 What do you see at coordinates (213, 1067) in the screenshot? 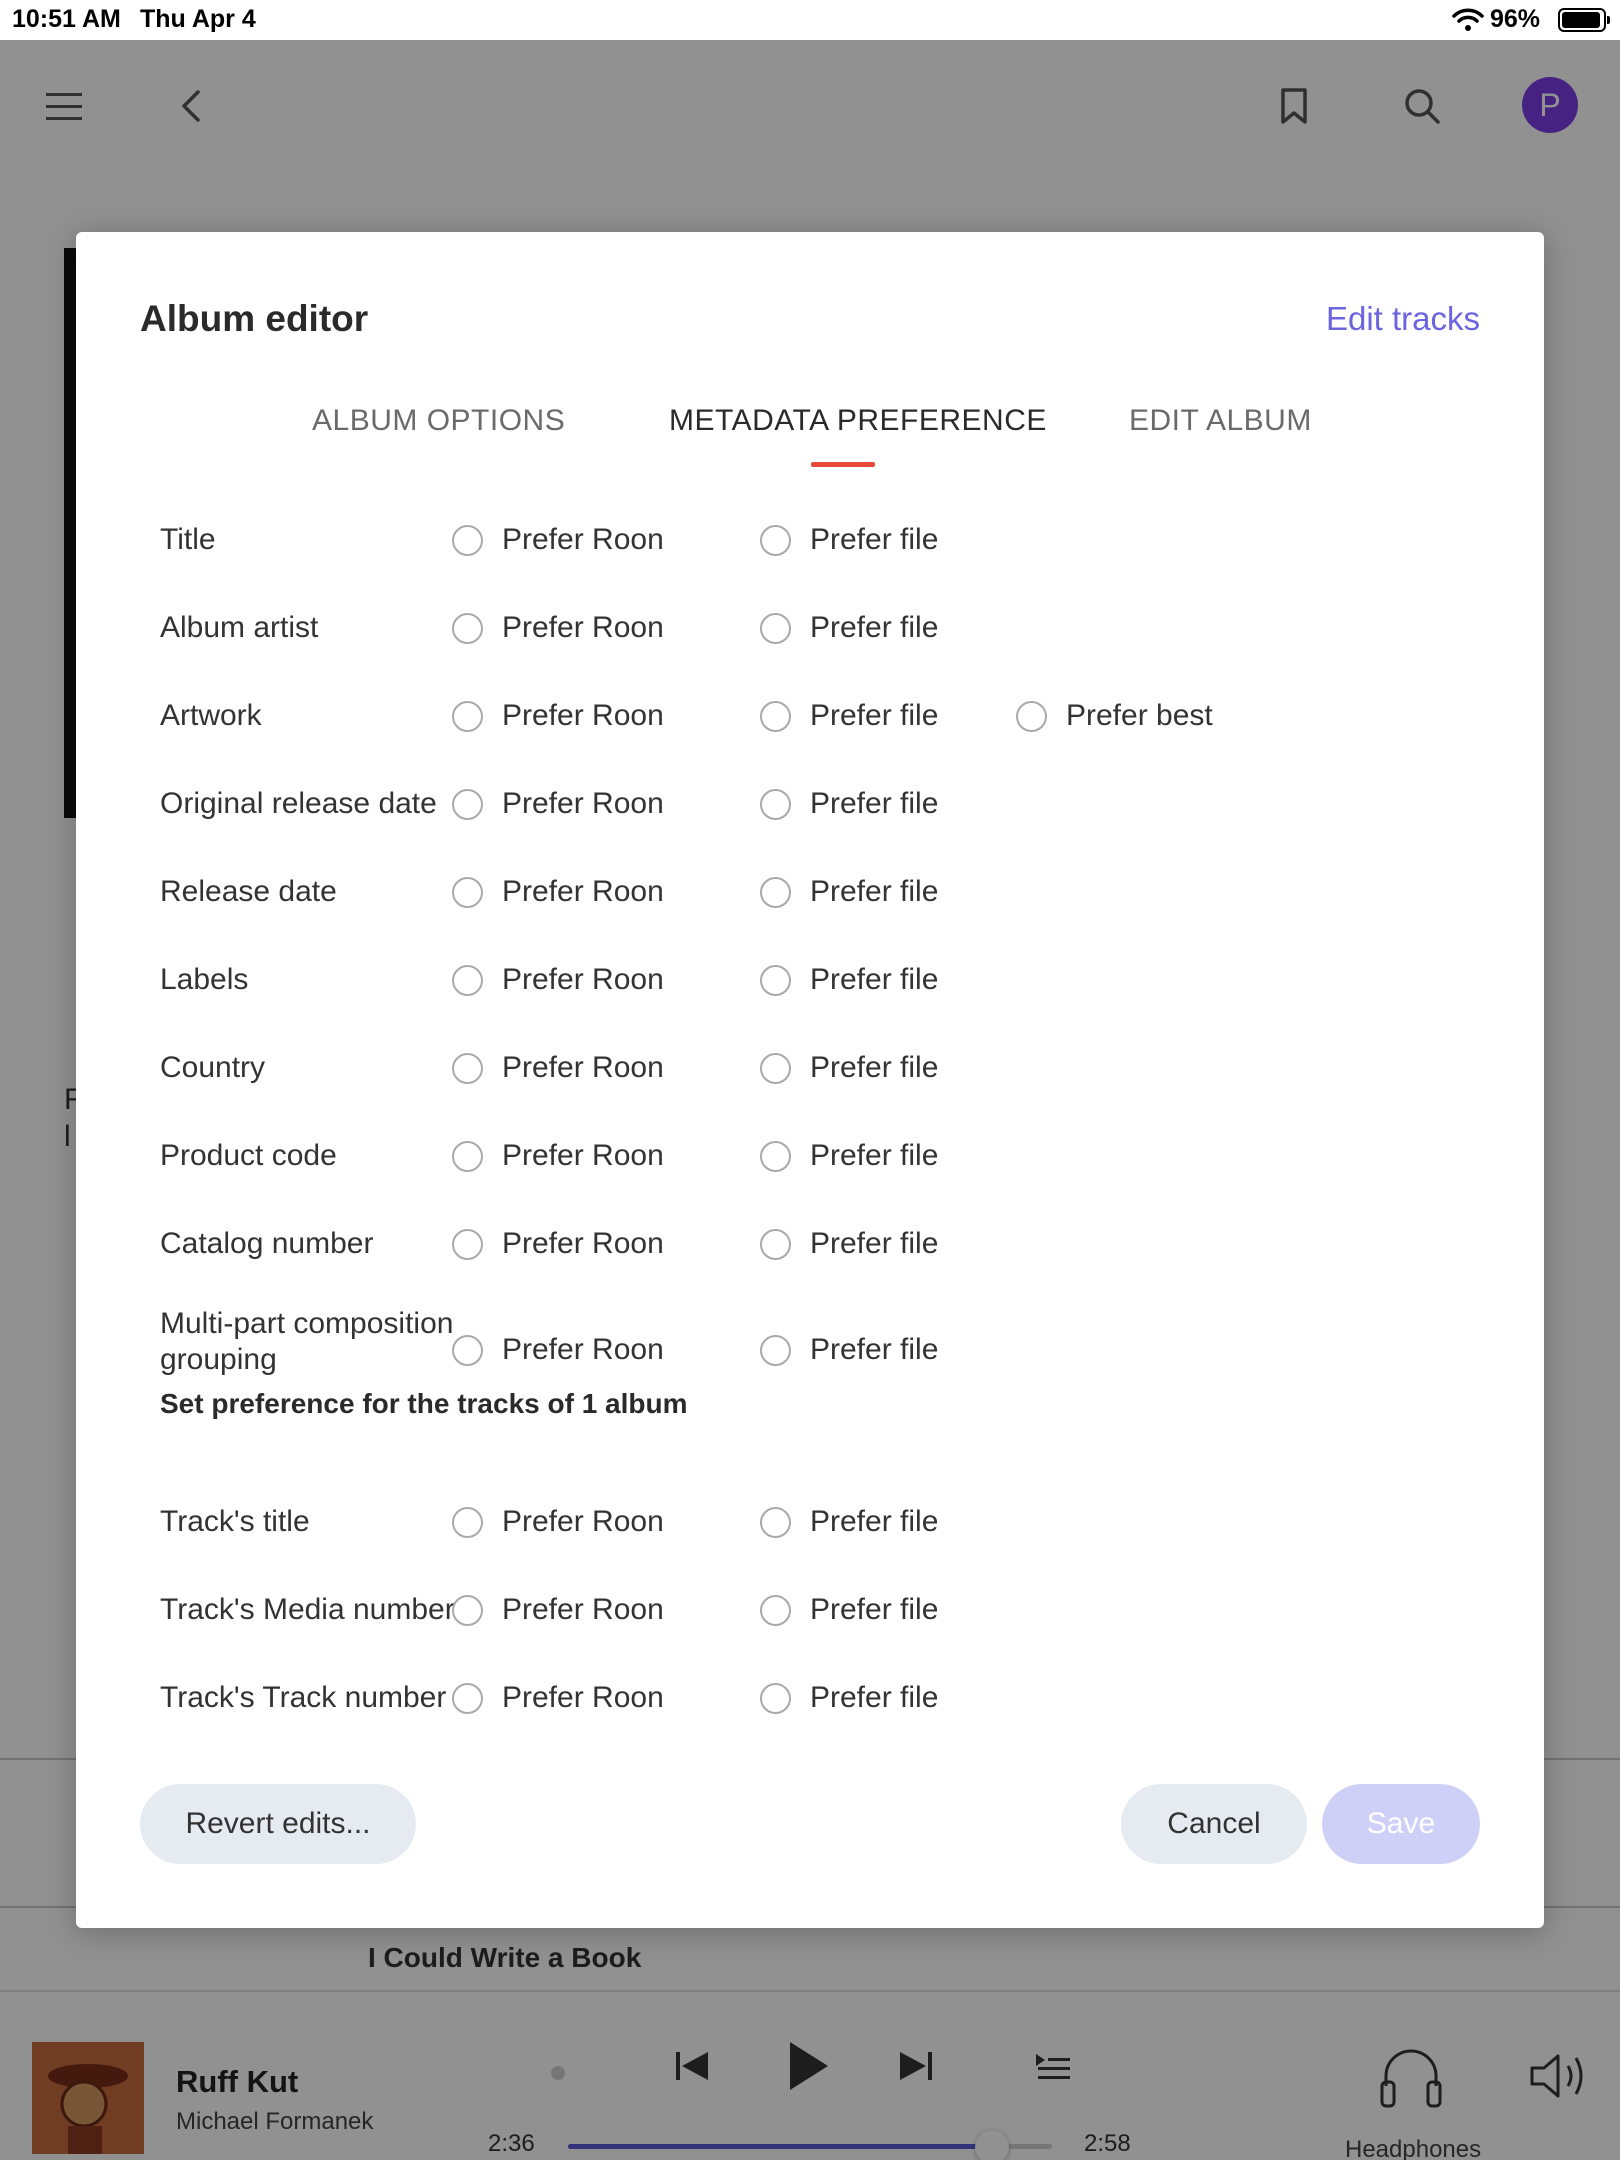
I see `preference-label: Country` at bounding box center [213, 1067].